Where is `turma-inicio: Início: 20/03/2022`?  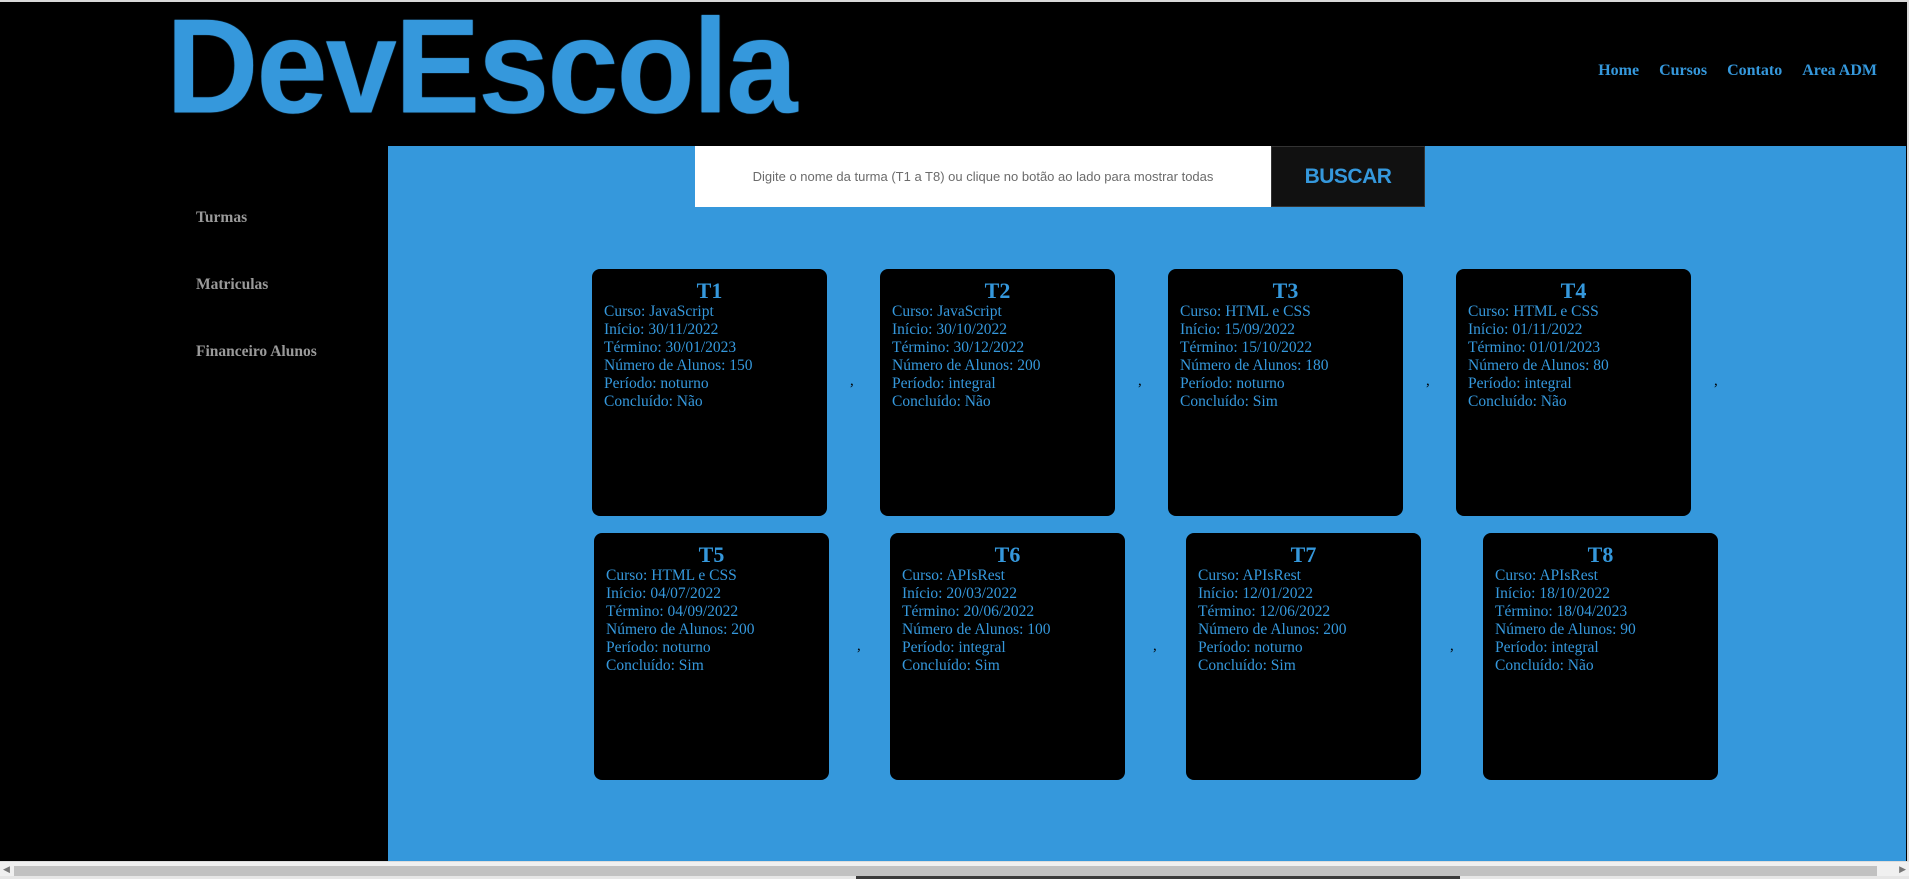 turma-inicio: Início: 20/03/2022 is located at coordinates (959, 593).